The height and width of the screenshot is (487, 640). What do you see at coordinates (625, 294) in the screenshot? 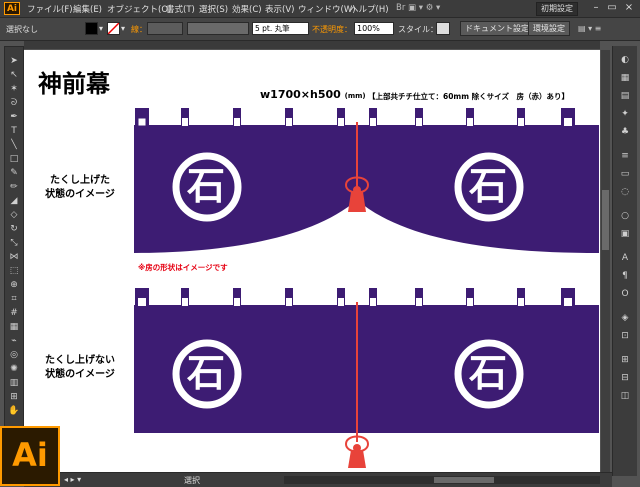
I see `opentype-panel-icon: O` at bounding box center [625, 294].